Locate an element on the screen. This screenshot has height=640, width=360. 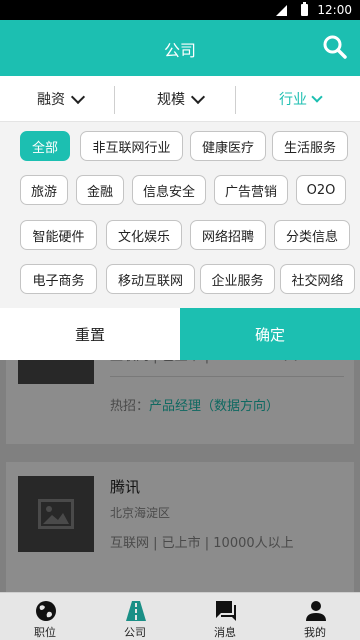
filter-tab-scale: 规模 is located at coordinates (180, 99).